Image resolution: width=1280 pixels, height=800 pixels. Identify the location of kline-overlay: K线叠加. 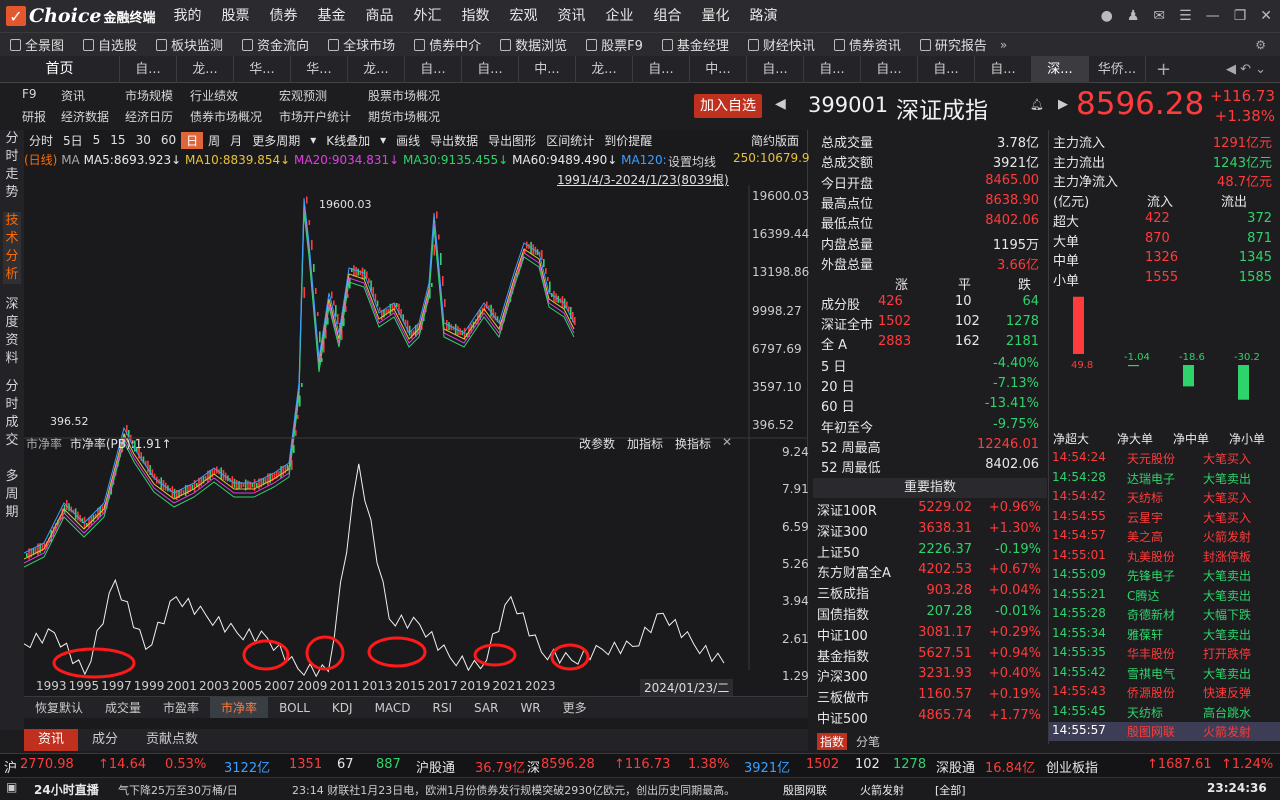
(348, 140).